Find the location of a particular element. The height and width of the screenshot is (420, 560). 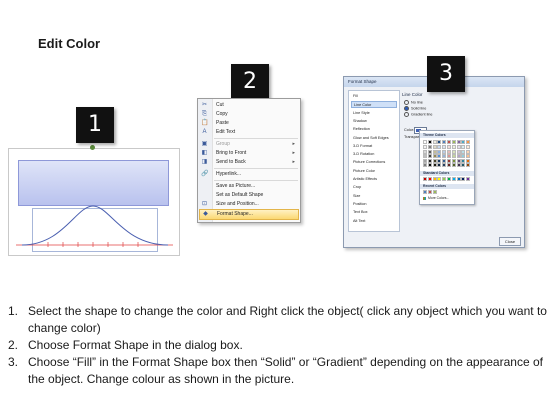

category-item: Alt Text is located at coordinates (374, 221).